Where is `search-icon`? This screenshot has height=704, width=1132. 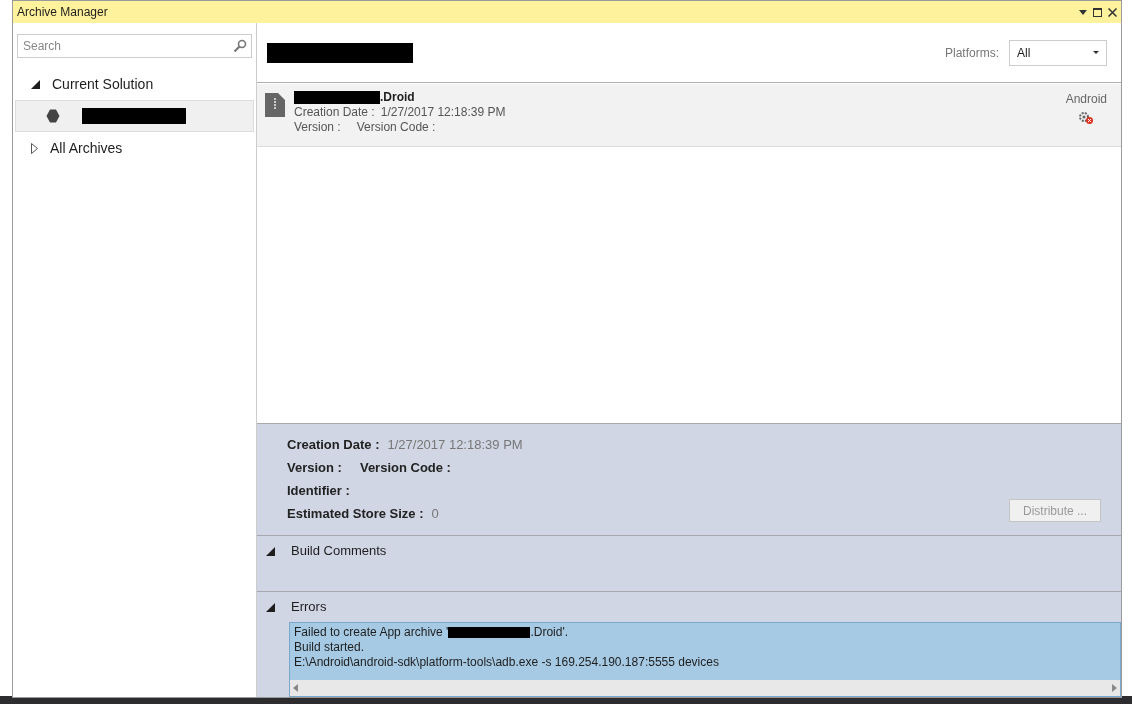 search-icon is located at coordinates (240, 46).